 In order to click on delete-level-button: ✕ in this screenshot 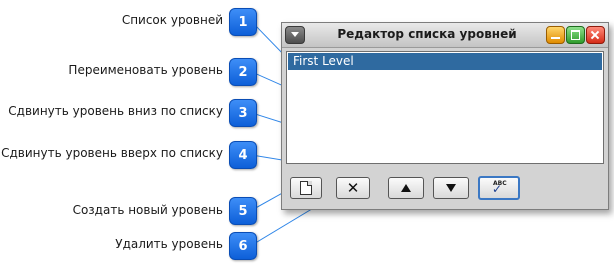, I will do `click(353, 188)`.